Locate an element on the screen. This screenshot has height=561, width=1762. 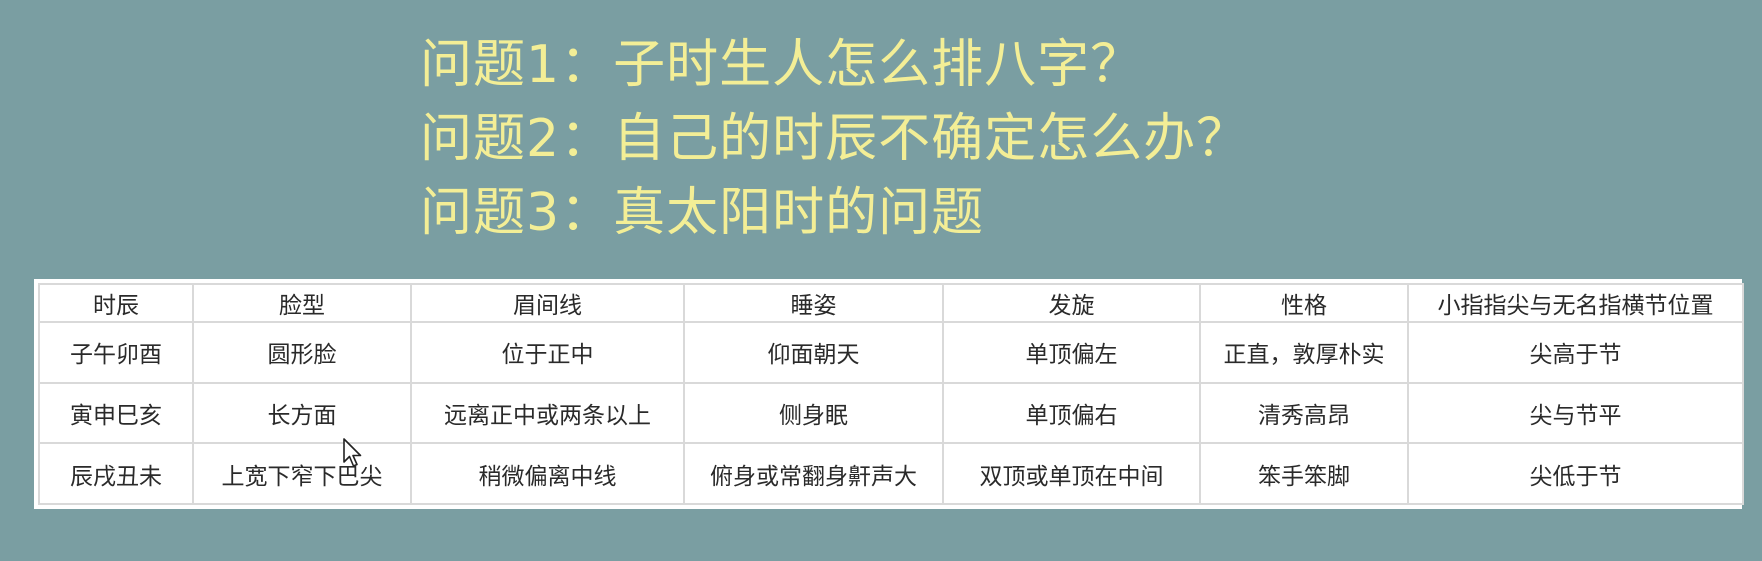
table-cell: 稍微偏离中线 is located at coordinates (547, 473).